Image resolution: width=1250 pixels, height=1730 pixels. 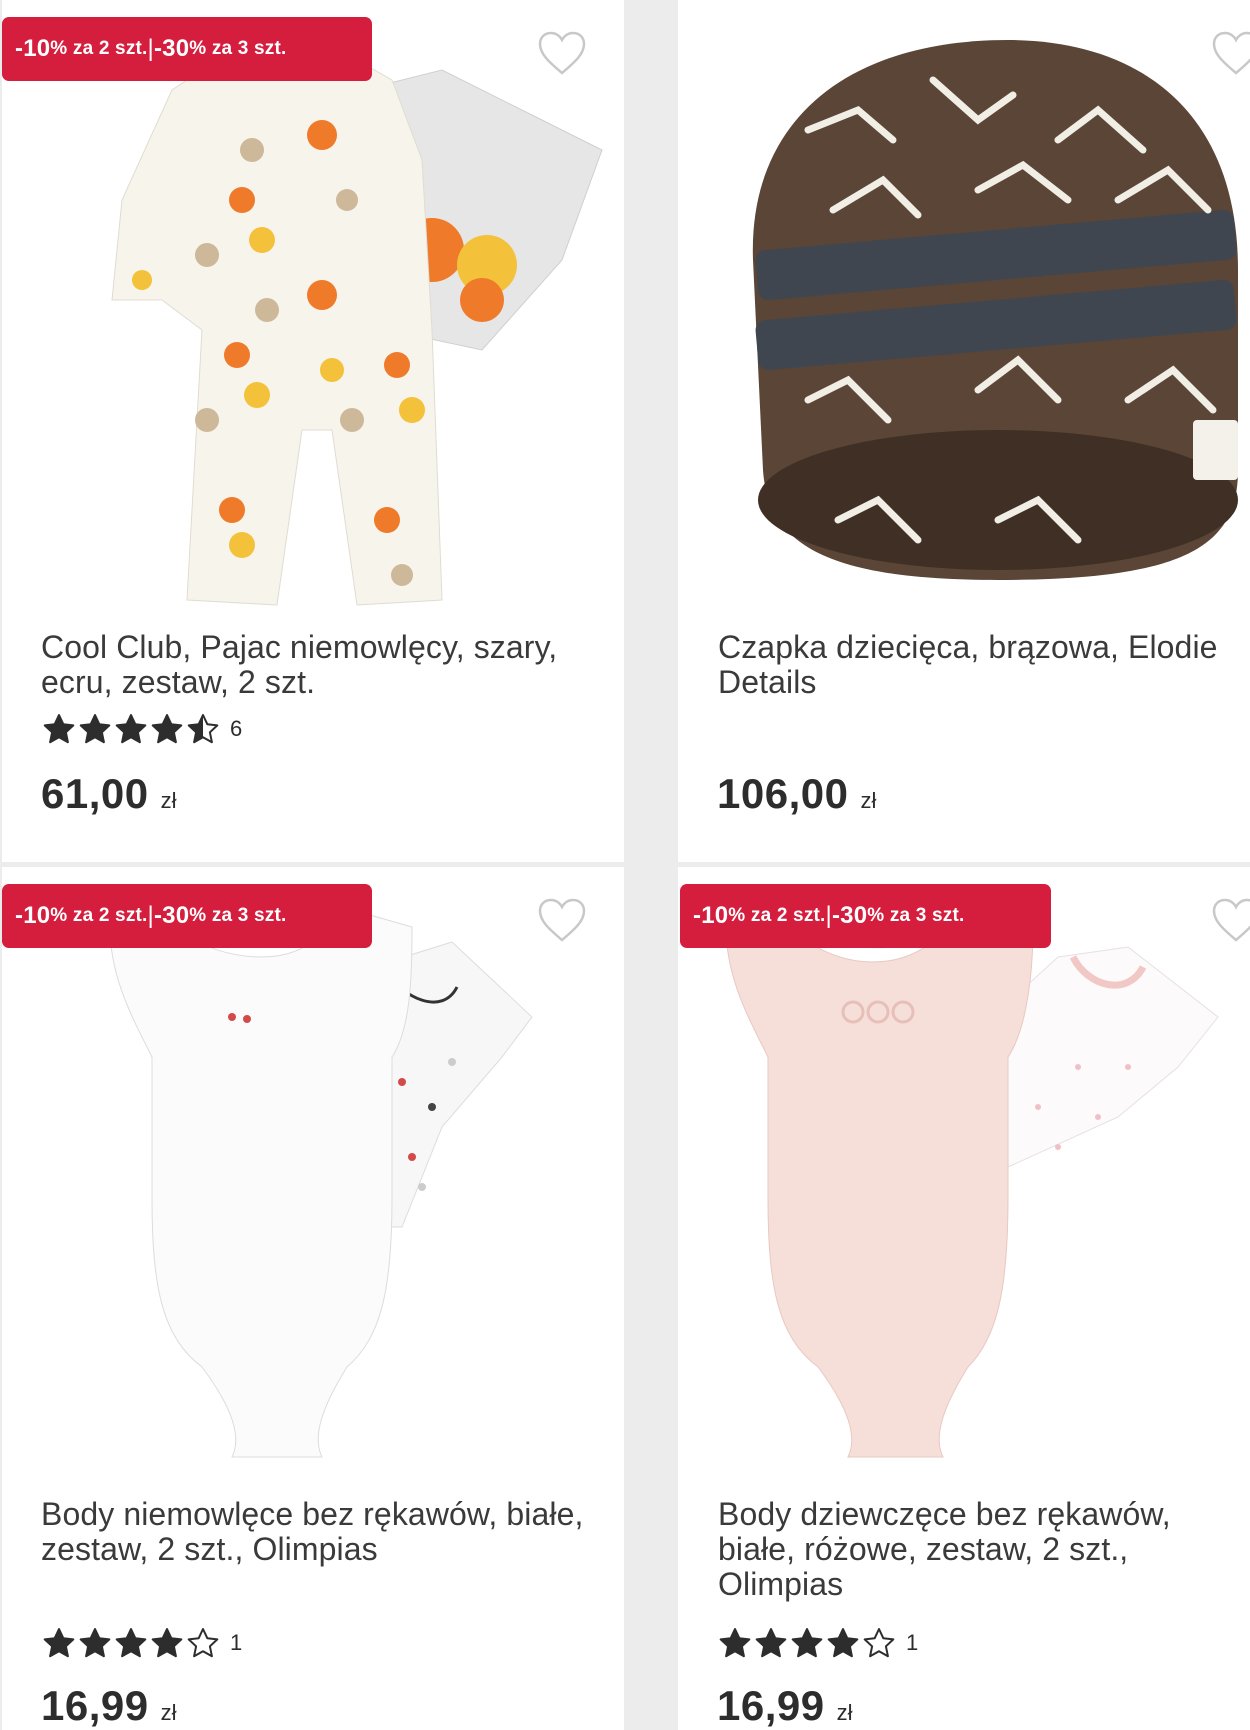 What do you see at coordinates (236, 728) in the screenshot?
I see `rating-count: 6` at bounding box center [236, 728].